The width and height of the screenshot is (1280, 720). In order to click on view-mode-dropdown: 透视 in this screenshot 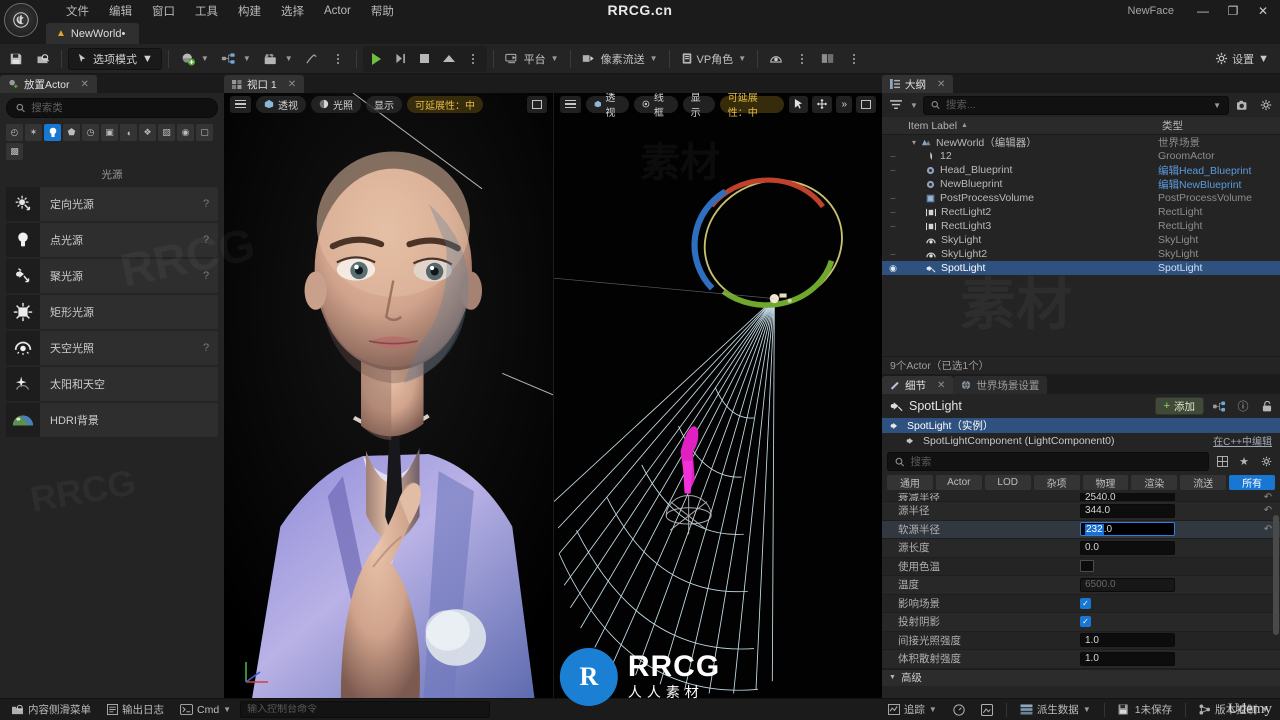, I will do `click(607, 106)`.